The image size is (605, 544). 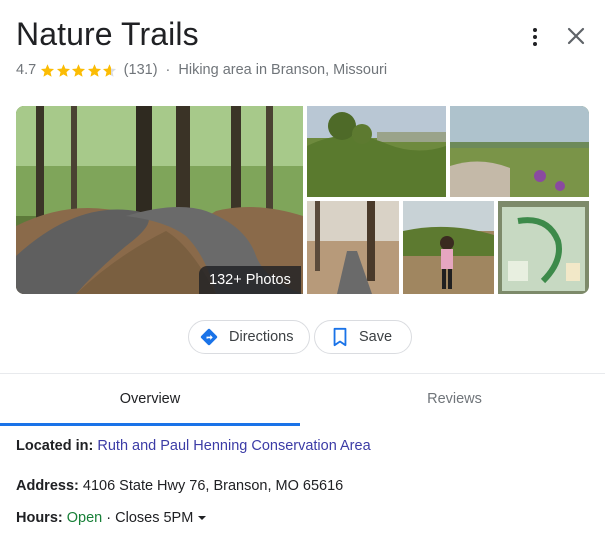 I want to click on hours-dropdown: Open · Closes 5PM, so click(x=137, y=518).